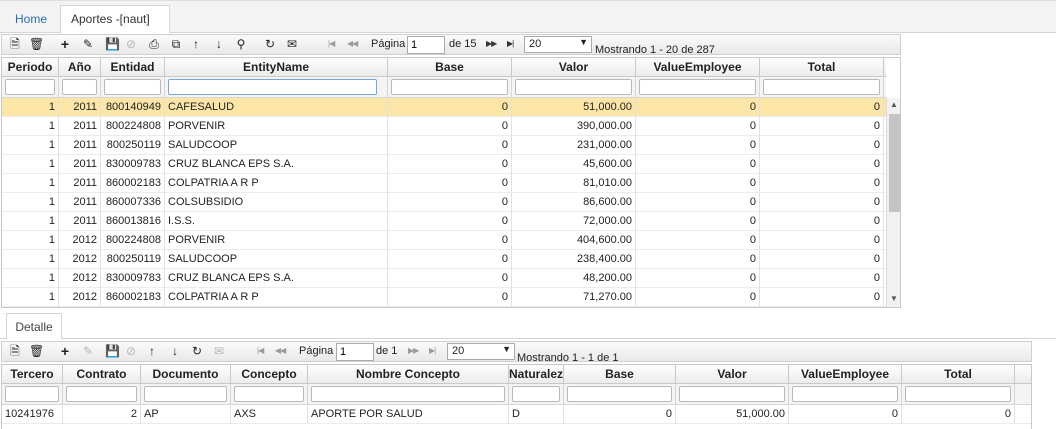 This screenshot has height=429, width=1056. I want to click on col-header: Tercero, so click(32, 374).